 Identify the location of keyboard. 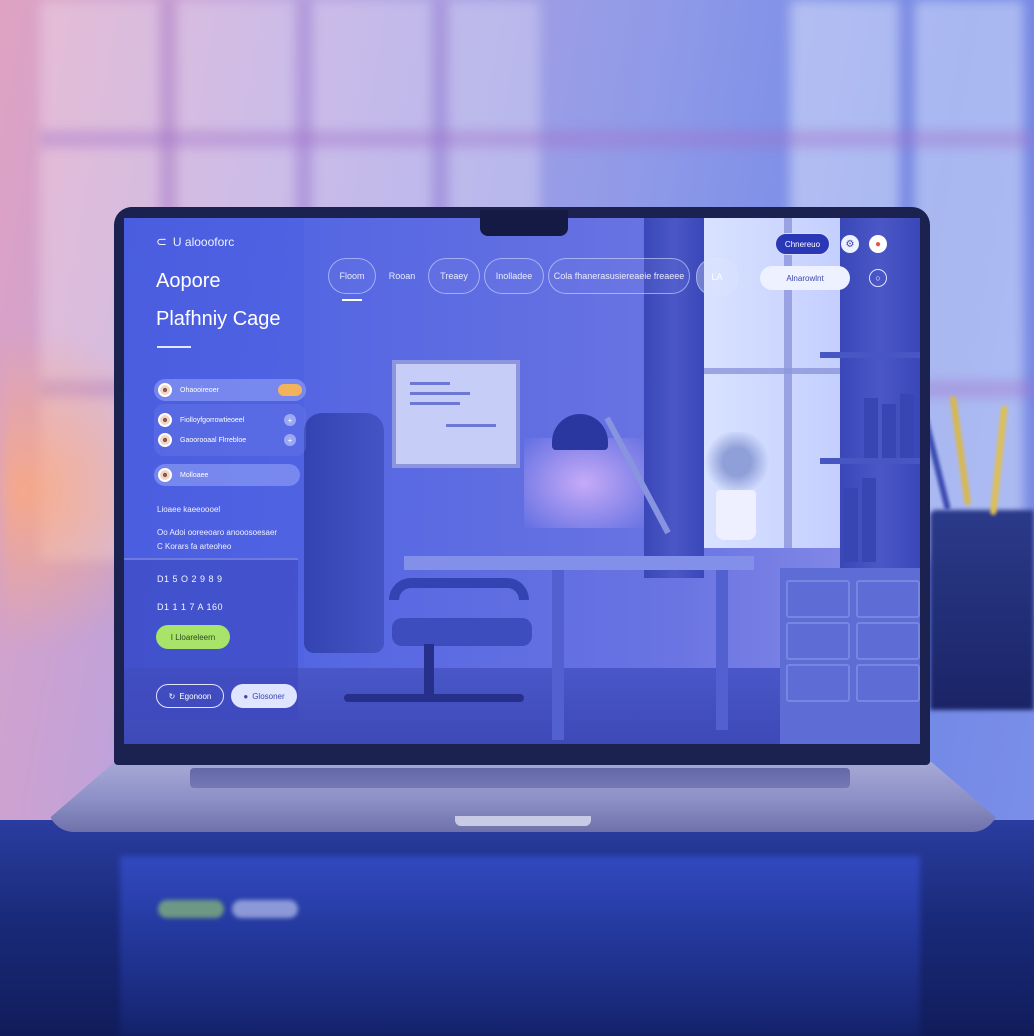
(520, 778).